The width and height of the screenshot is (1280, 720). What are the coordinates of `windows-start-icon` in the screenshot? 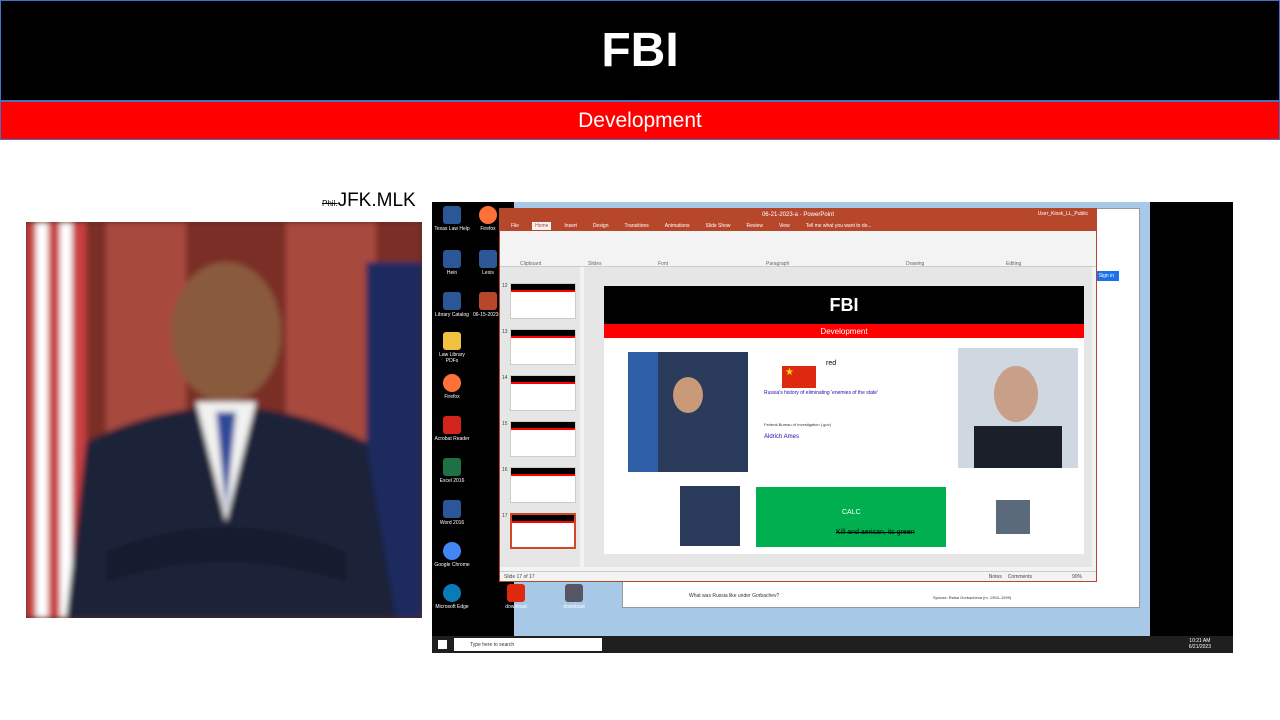 It's located at (442, 644).